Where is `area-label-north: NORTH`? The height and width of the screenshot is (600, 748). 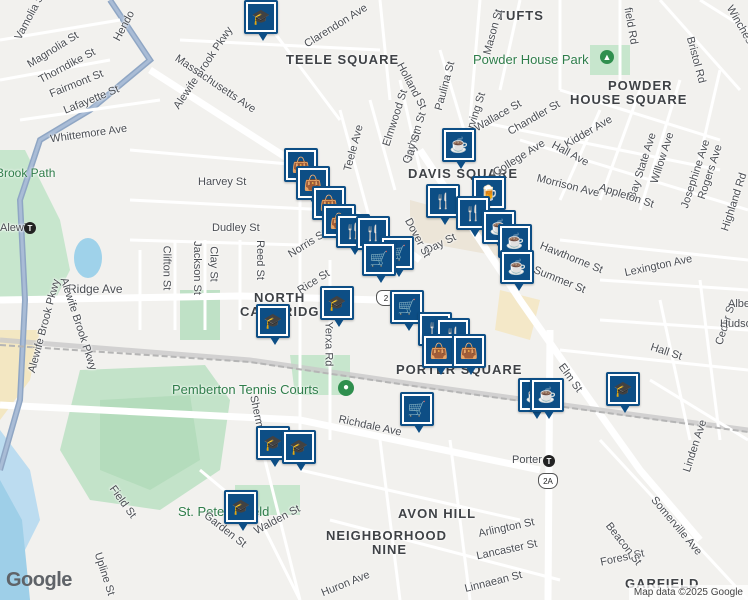 area-label-north: NORTH is located at coordinates (280, 297).